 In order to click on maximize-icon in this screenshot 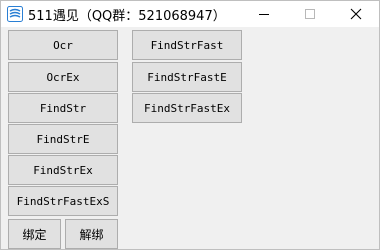, I will do `click(310, 14)`.